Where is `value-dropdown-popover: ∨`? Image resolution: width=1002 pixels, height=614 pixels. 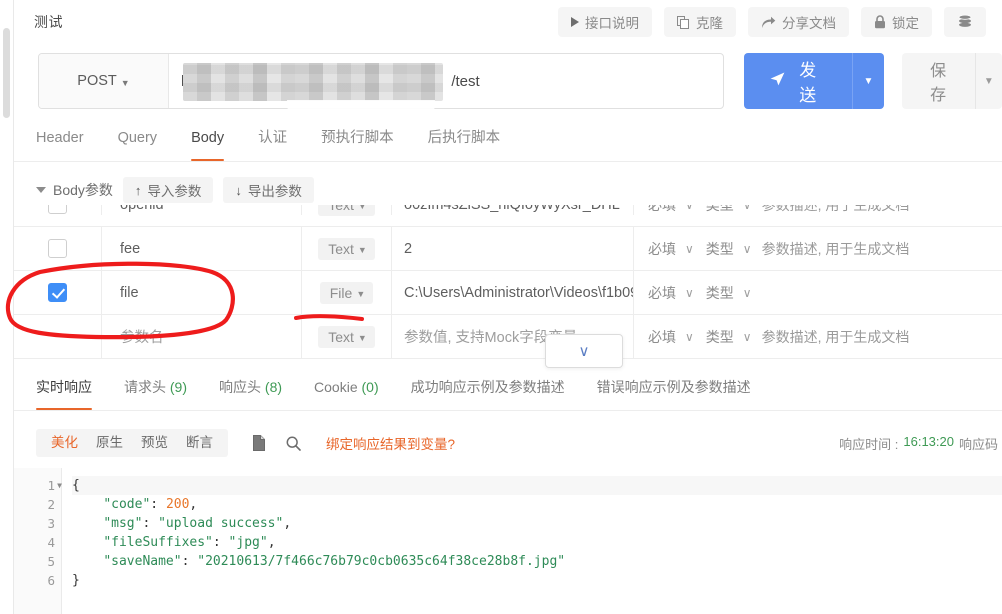 value-dropdown-popover: ∨ is located at coordinates (584, 351).